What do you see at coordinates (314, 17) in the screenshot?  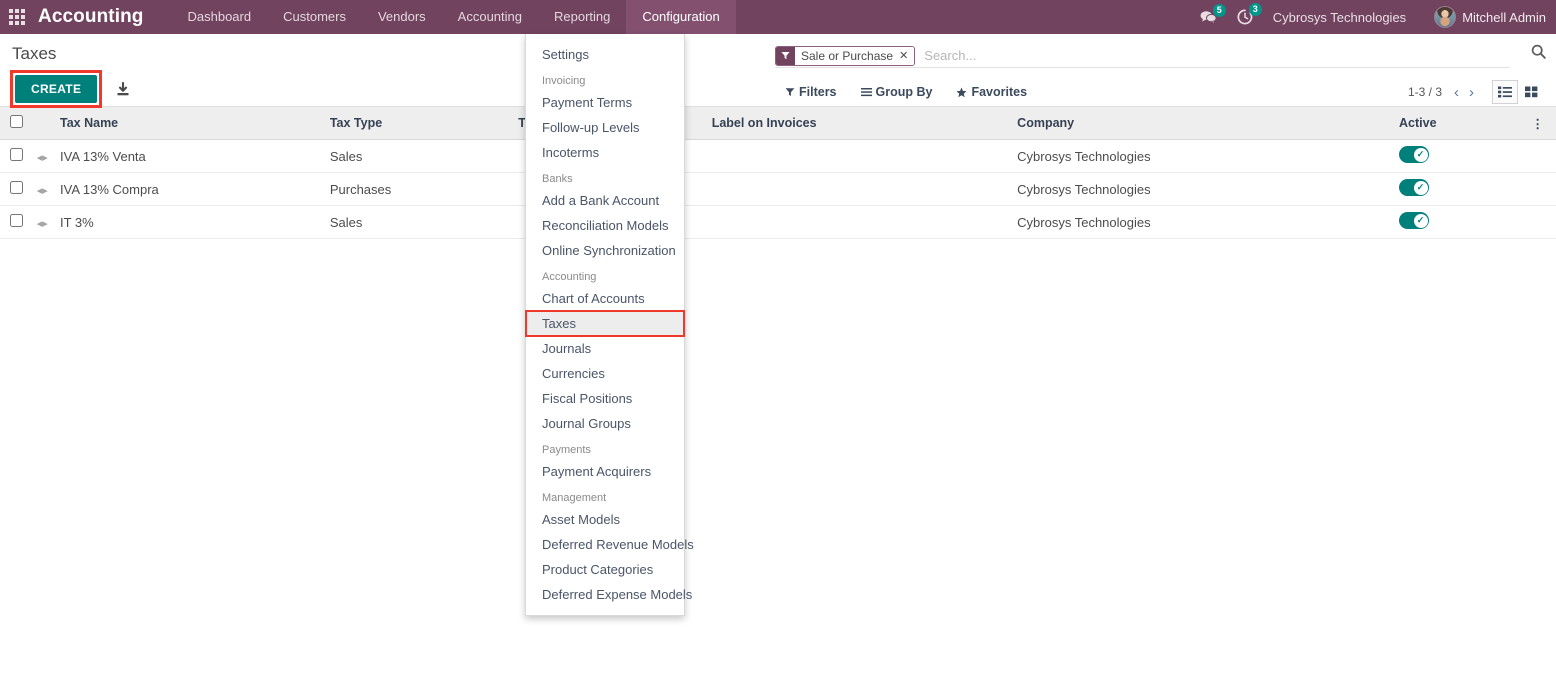 I see `nav-item-customers: Customers` at bounding box center [314, 17].